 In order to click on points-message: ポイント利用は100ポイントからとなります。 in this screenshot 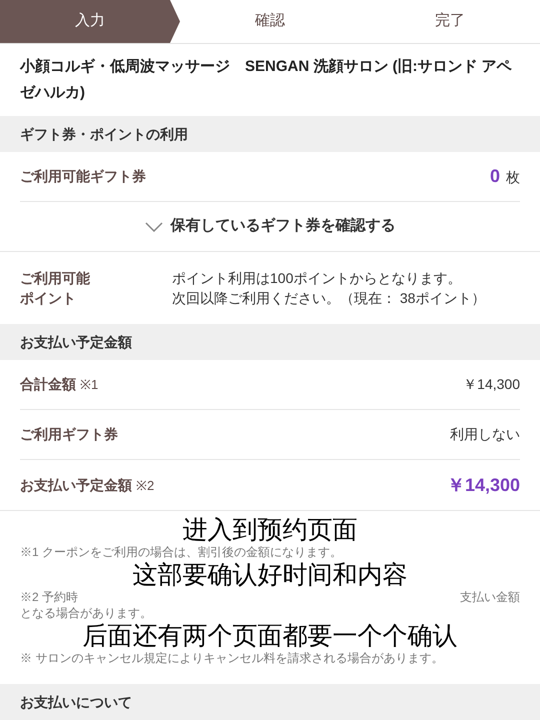, I will do `click(317, 278)`.